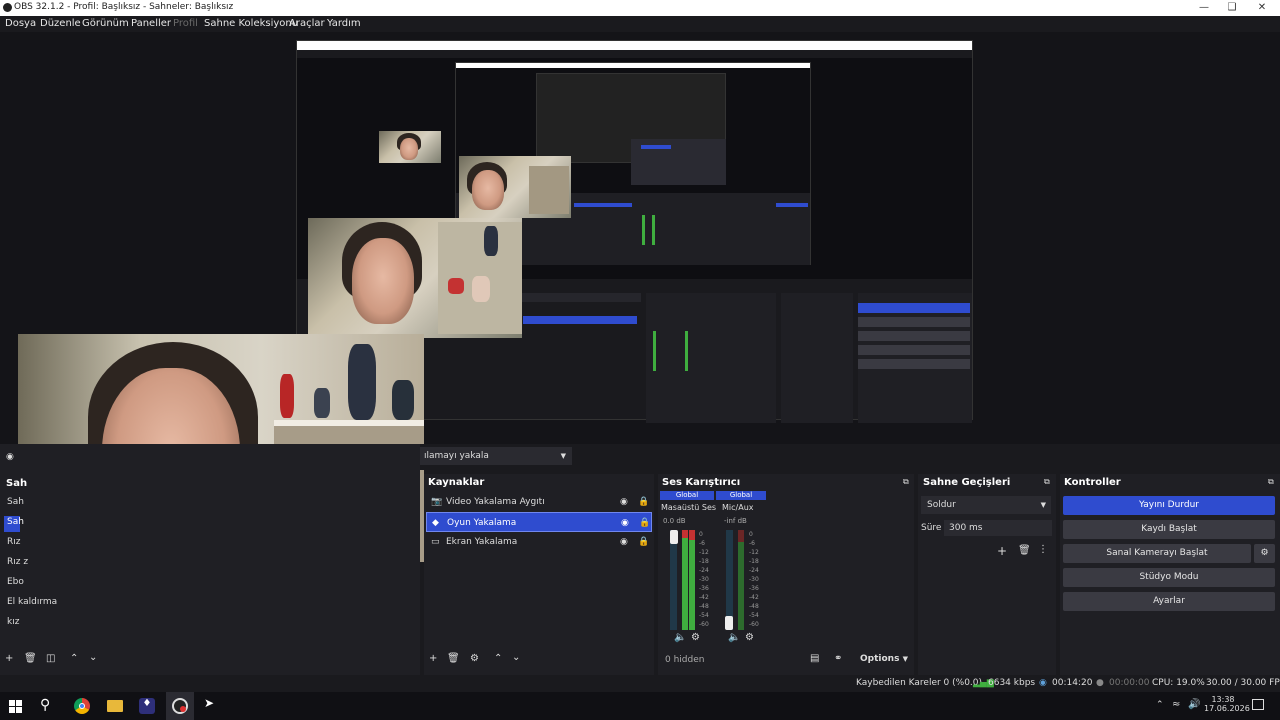 Image resolution: width=1280 pixels, height=720 pixels. Describe the element at coordinates (1262, 8) in the screenshot. I see `close-button: ✕` at that location.